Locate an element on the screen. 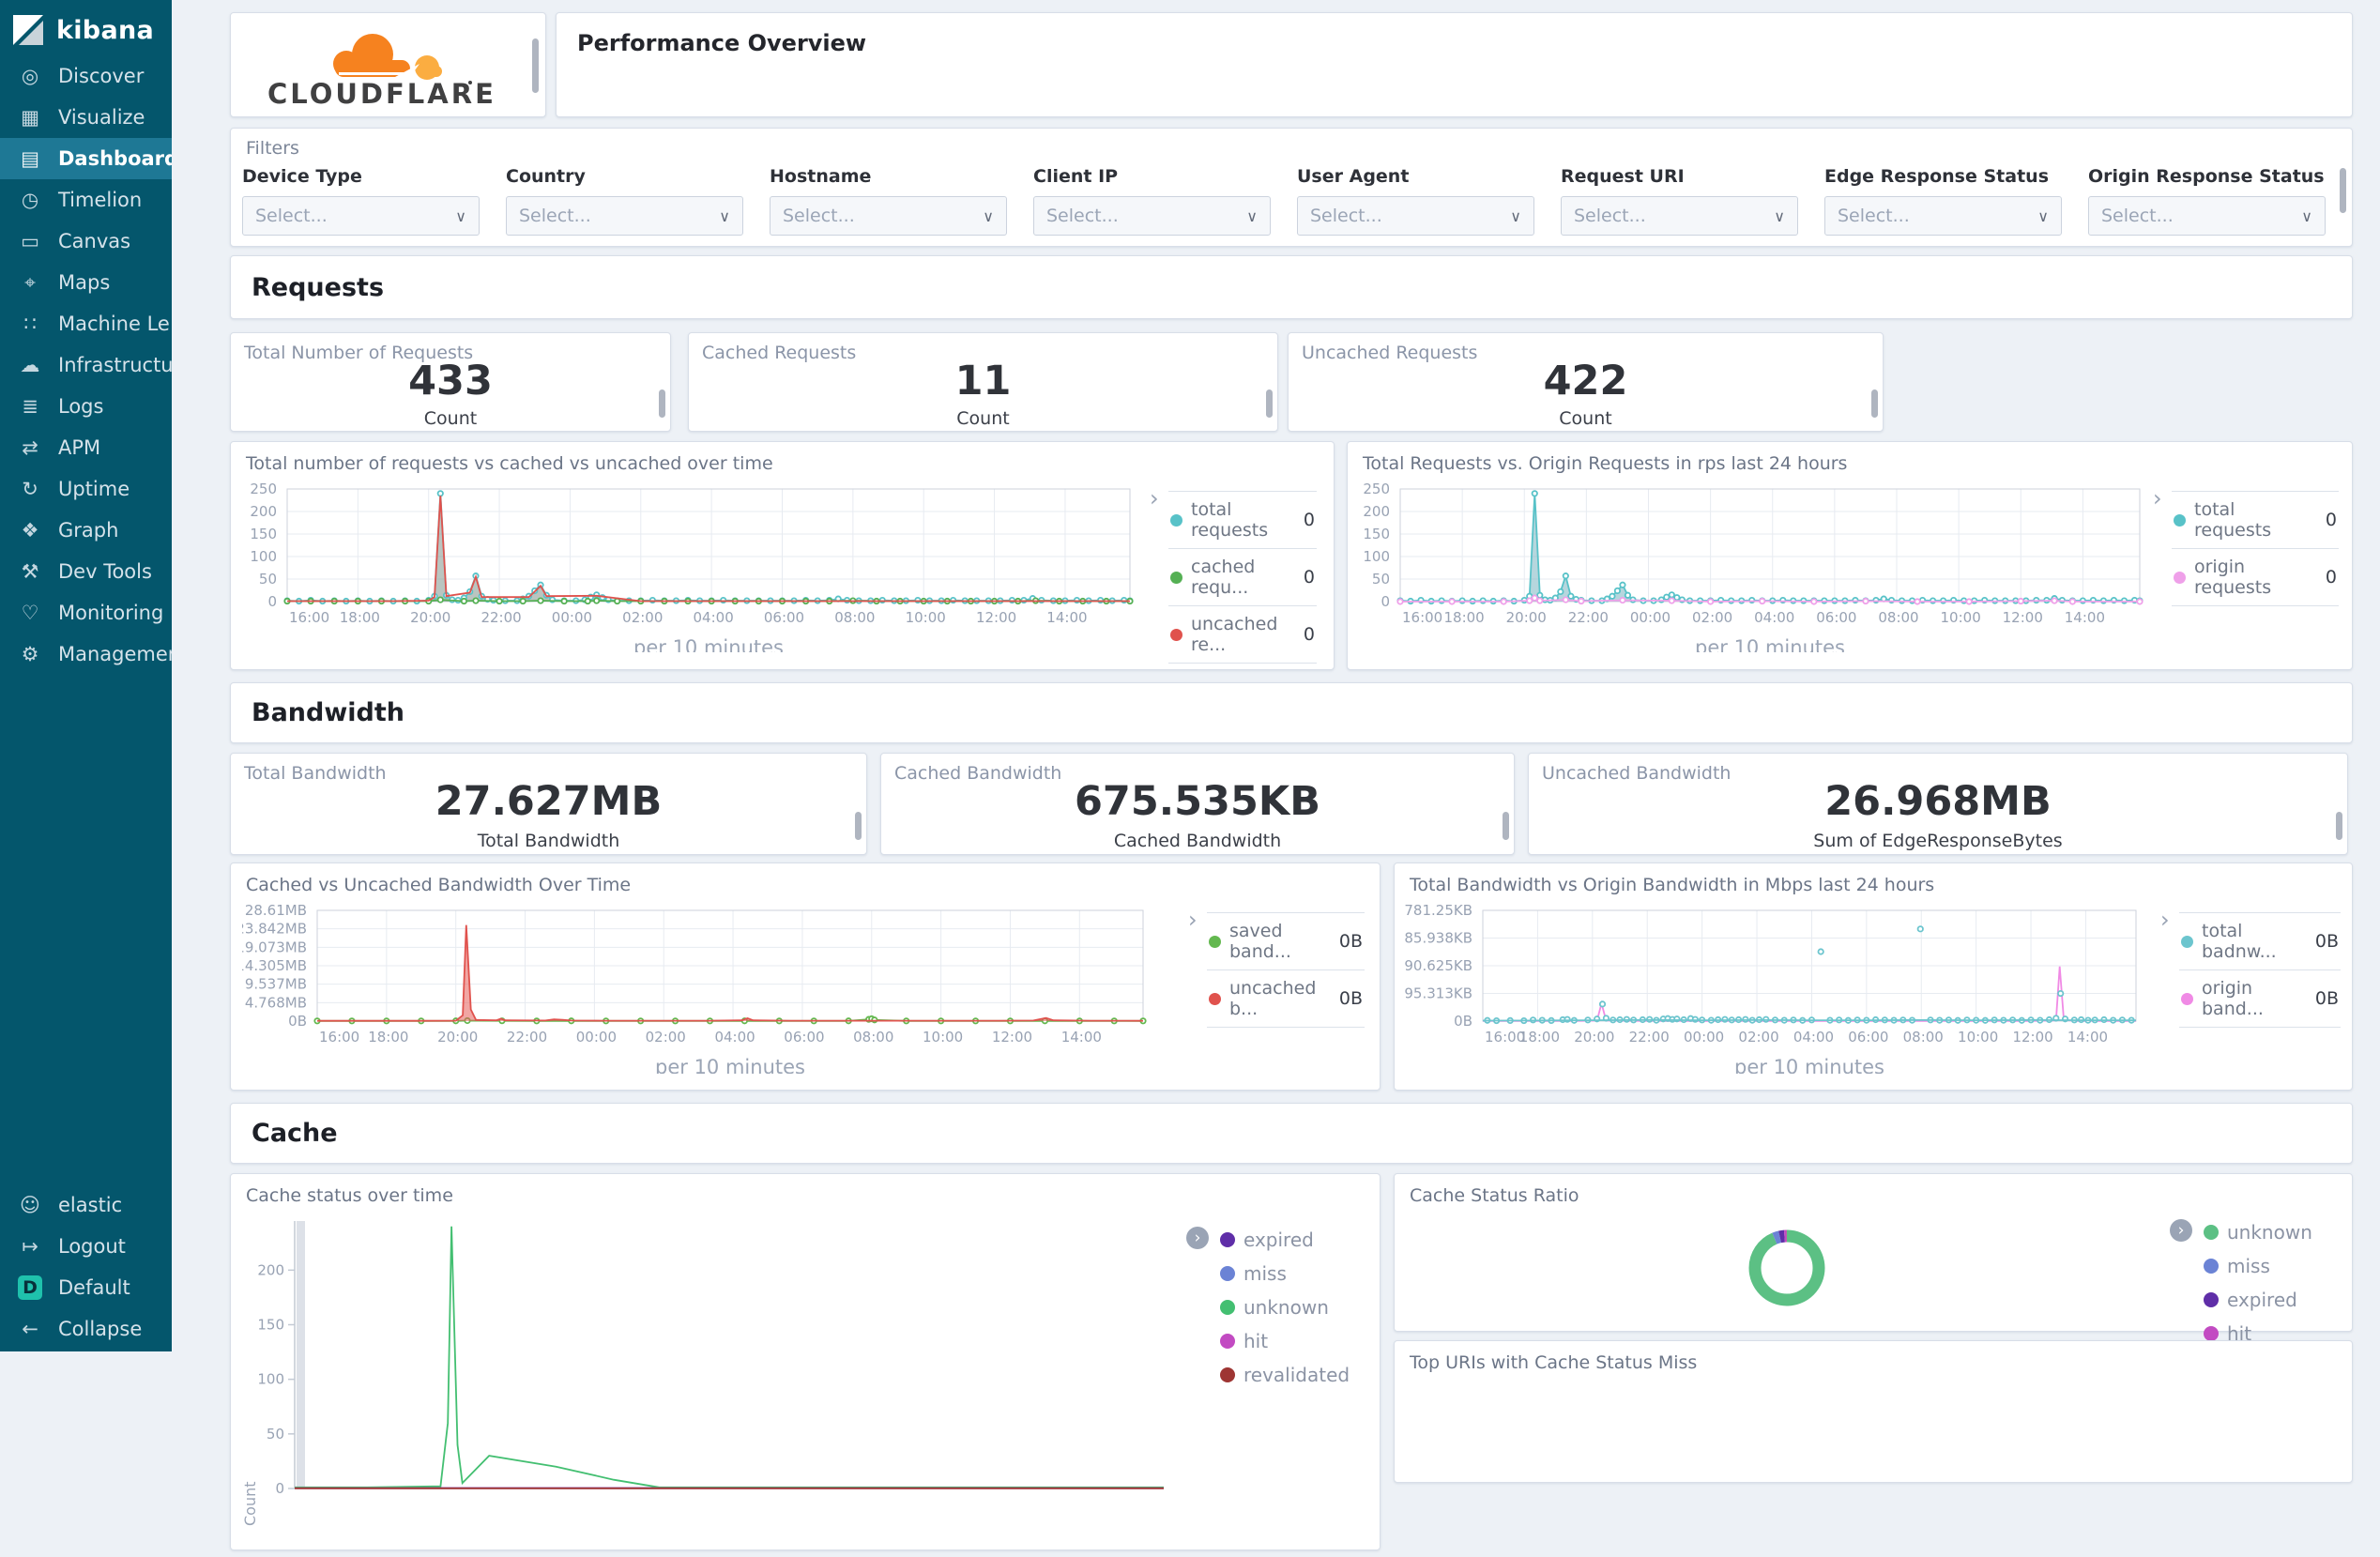 The height and width of the screenshot is (1557, 2380). sidebar-item-infrastructure: ☁Infrastructure is located at coordinates (86, 365).